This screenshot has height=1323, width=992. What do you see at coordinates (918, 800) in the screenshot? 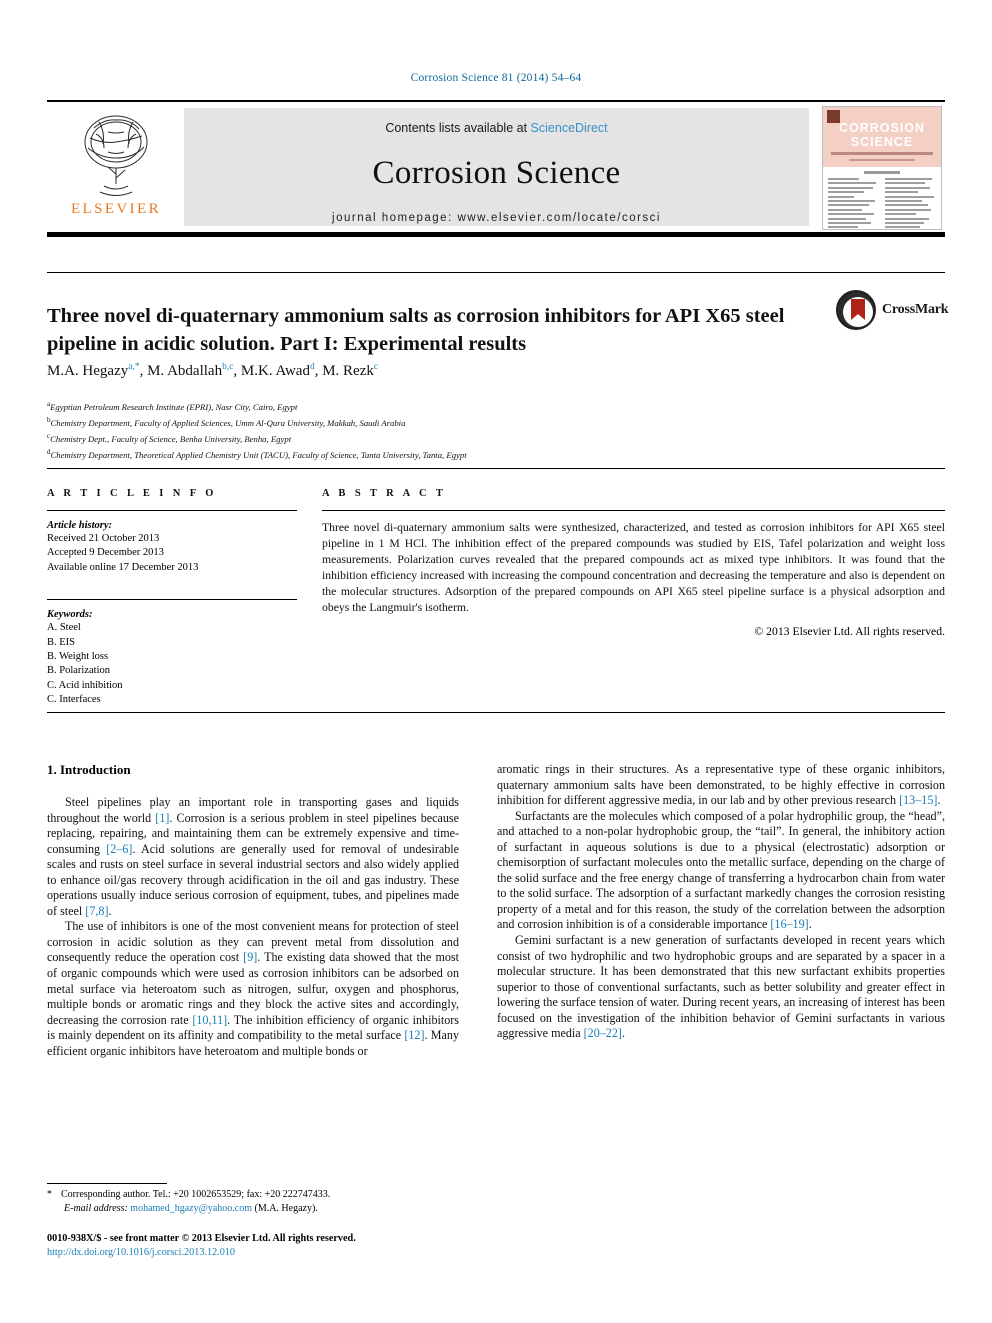
I see `citation-link: [13–15]` at bounding box center [918, 800].